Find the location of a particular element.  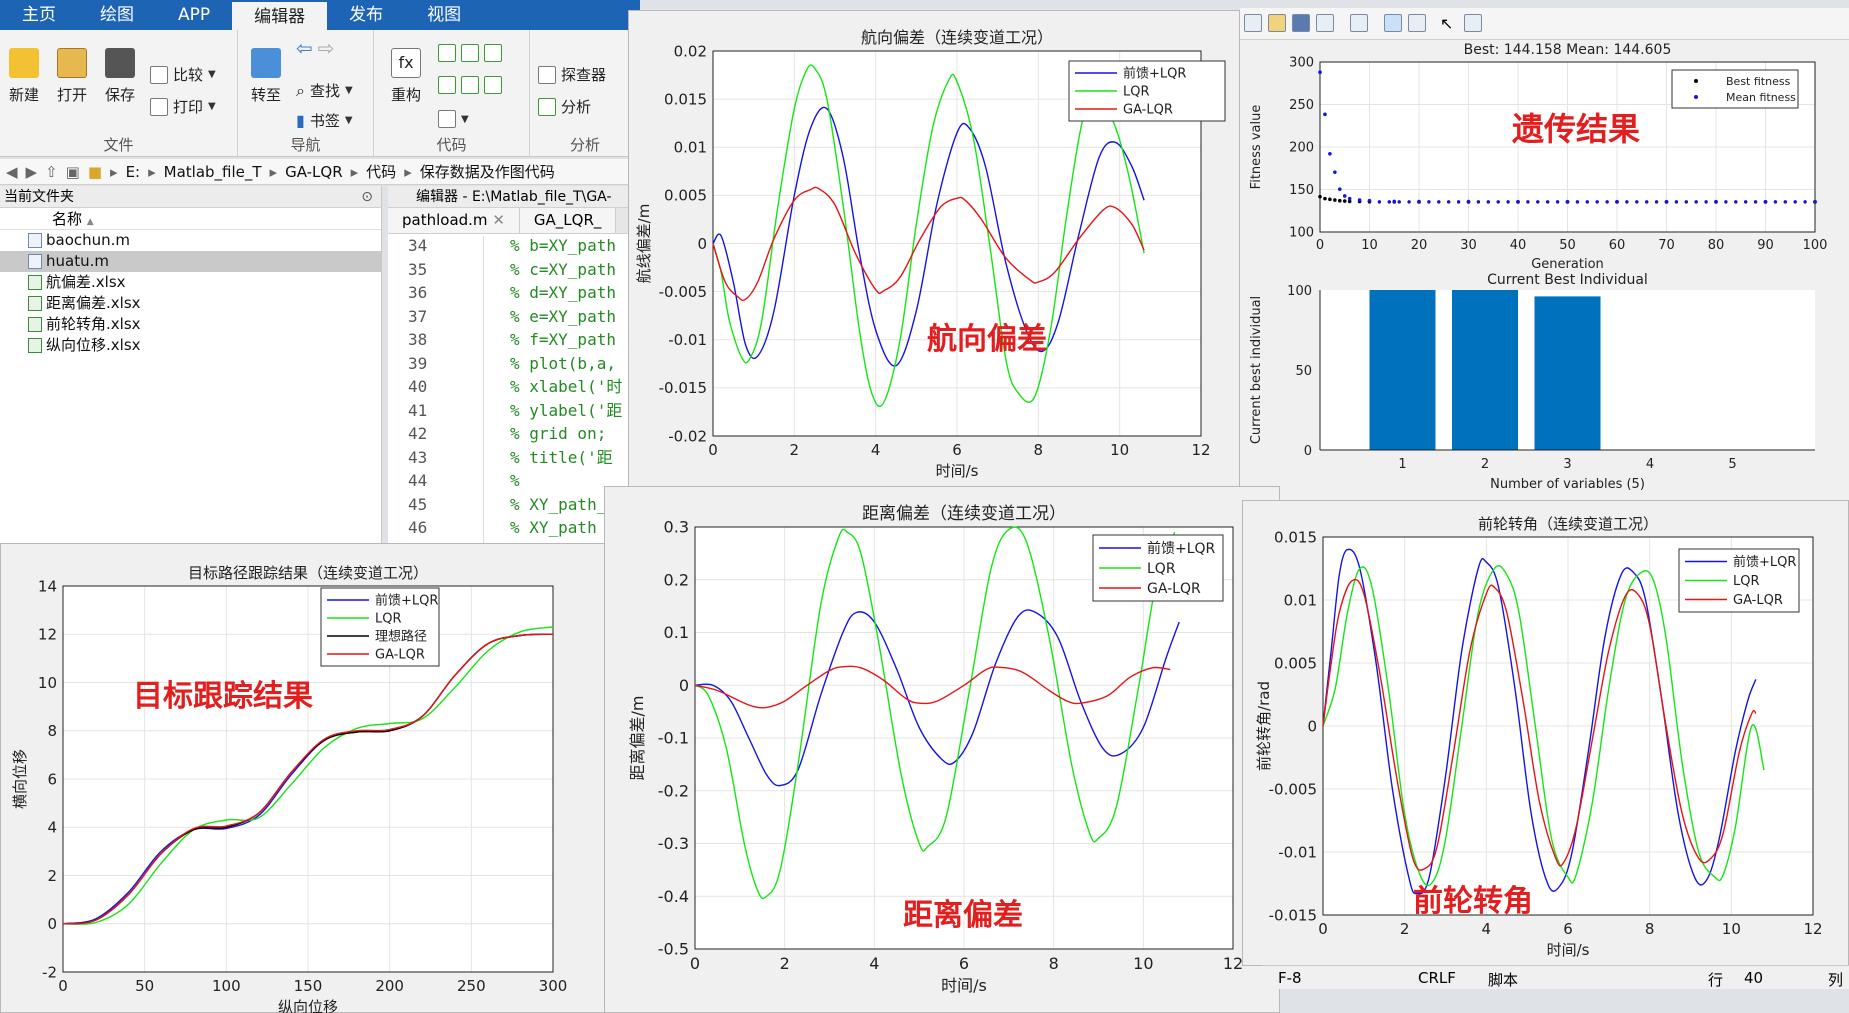

print-figure-icon is located at coordinates (1325, 23).